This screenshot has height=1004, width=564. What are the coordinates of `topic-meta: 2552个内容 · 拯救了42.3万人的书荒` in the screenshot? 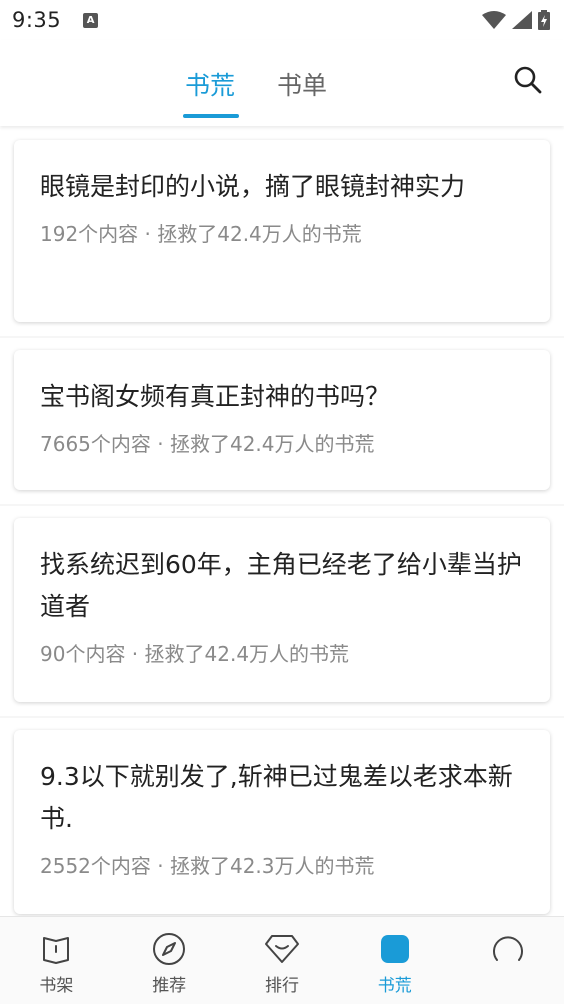 It's located at (207, 866).